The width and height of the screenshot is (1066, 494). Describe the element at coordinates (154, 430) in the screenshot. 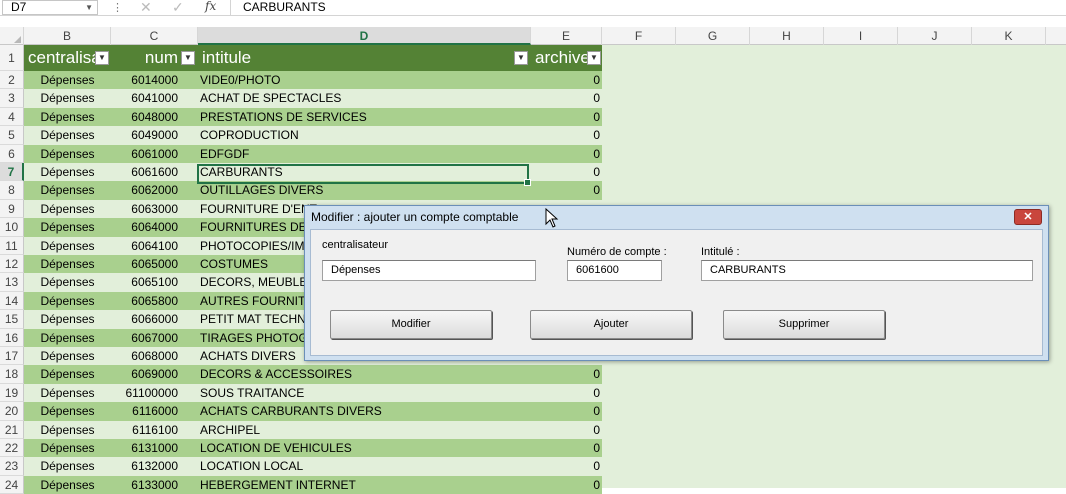

I see `cell-num: 6116100` at that location.